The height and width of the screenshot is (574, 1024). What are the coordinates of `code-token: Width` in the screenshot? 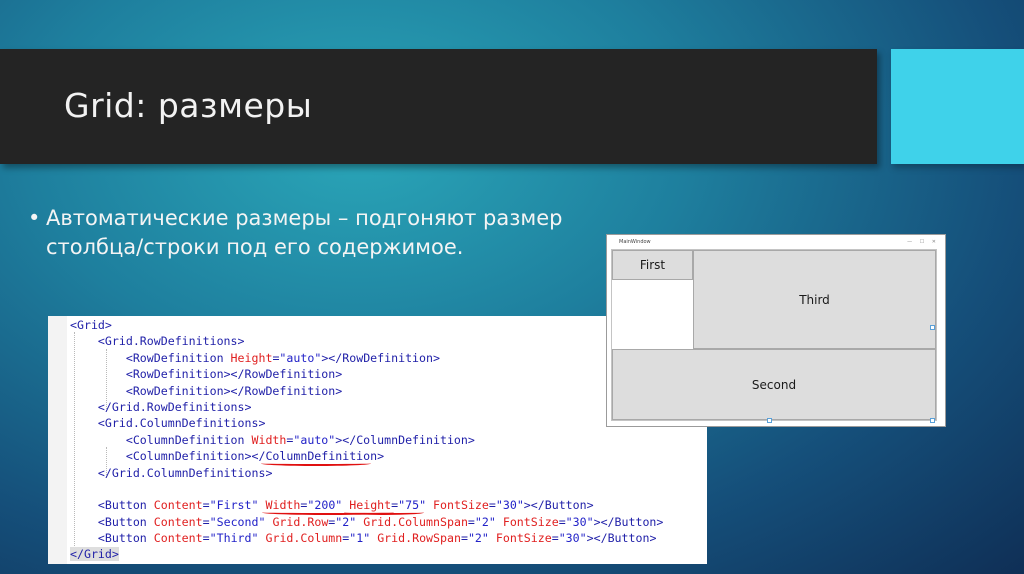 It's located at (269, 439).